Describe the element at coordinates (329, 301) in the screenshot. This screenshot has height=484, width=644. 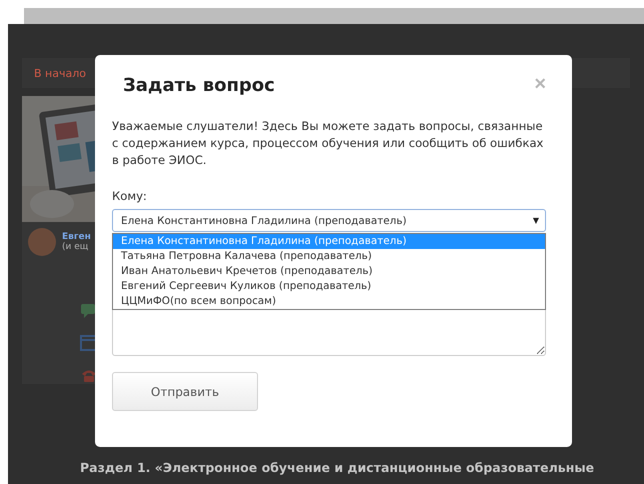
I see `recipient-option: ЦЦМиФО(по всем вопросам)` at that location.